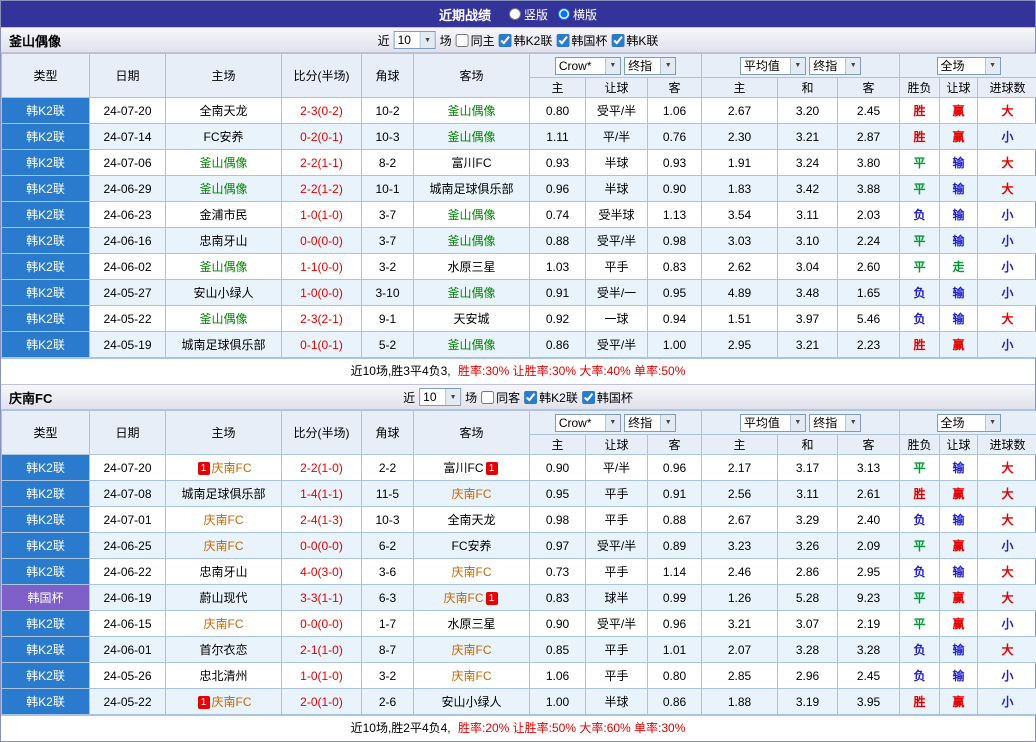 The width and height of the screenshot is (1036, 742). Describe the element at coordinates (475, 40) in the screenshot. I see `same-home-checkbox: 同主` at that location.